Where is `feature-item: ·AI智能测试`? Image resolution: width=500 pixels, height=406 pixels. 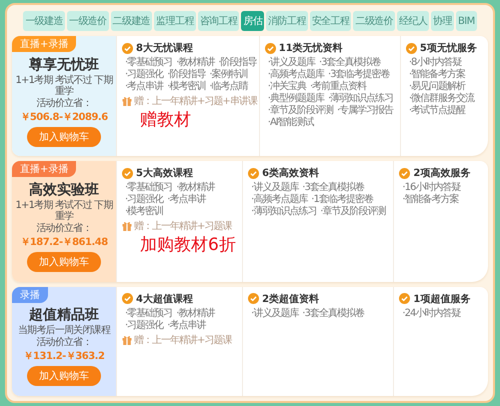
feature-item: ·AI智能测试 is located at coordinates (291, 122).